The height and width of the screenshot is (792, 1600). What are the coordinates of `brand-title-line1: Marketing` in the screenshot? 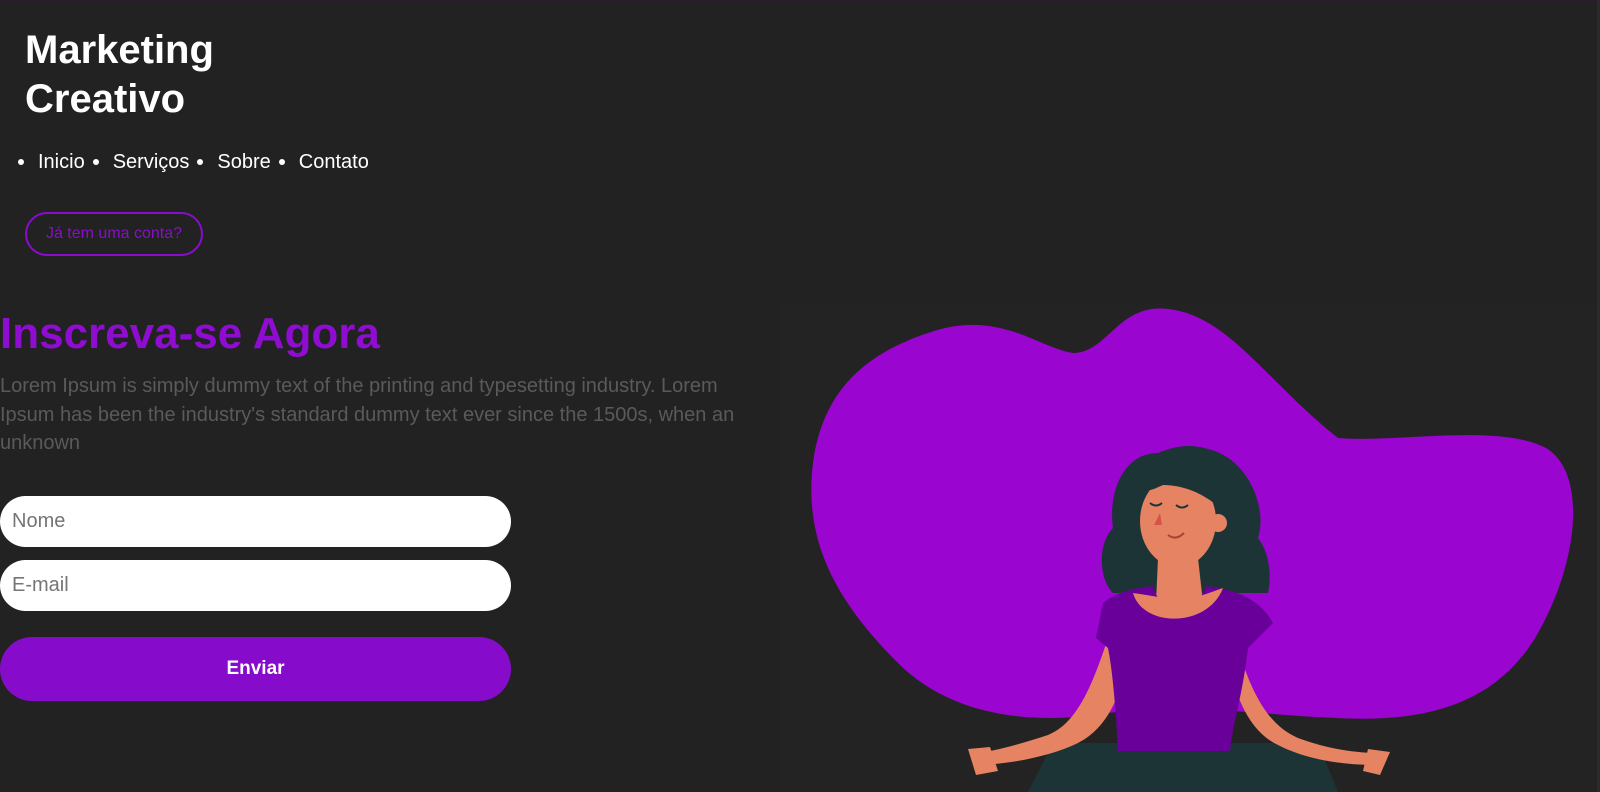 It's located at (119, 50).